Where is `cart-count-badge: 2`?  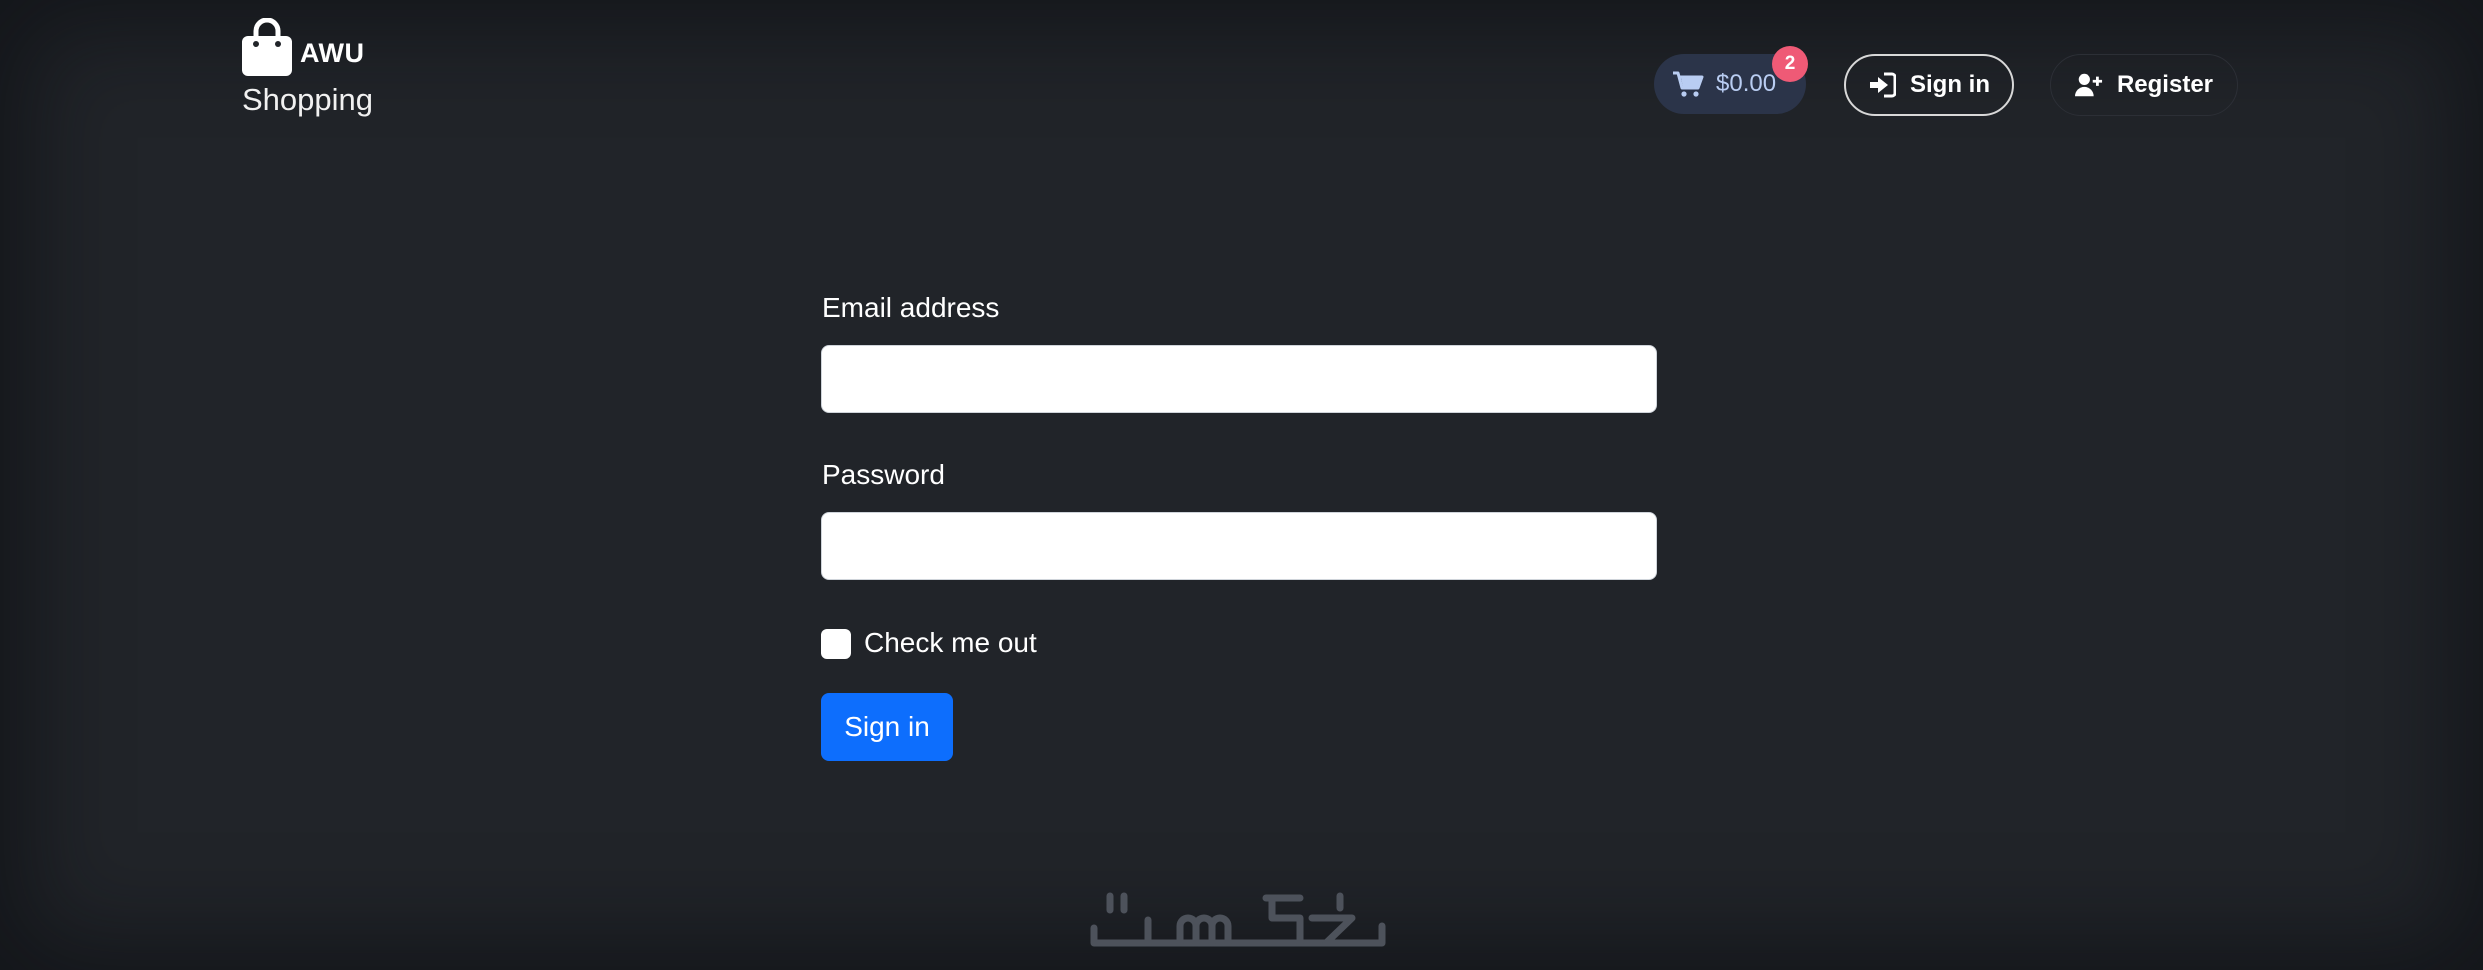 cart-count-badge: 2 is located at coordinates (1790, 64).